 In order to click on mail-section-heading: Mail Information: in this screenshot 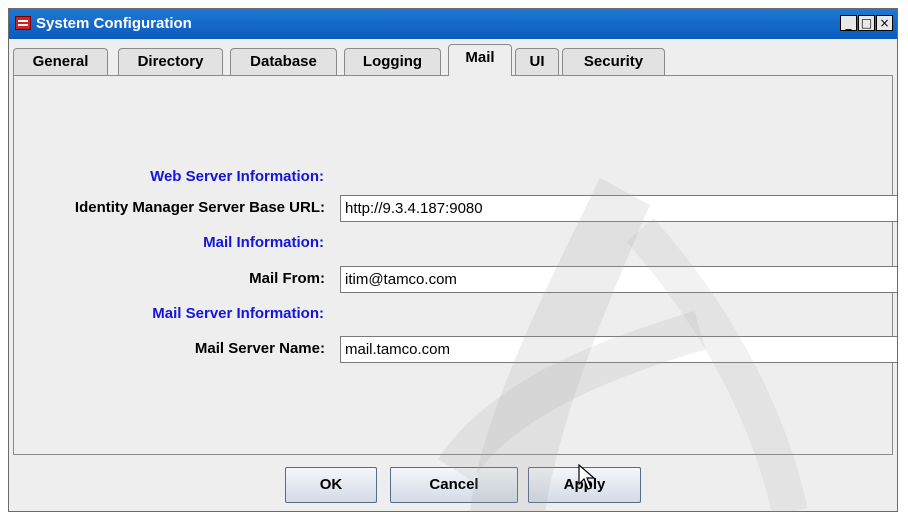, I will do `click(263, 242)`.